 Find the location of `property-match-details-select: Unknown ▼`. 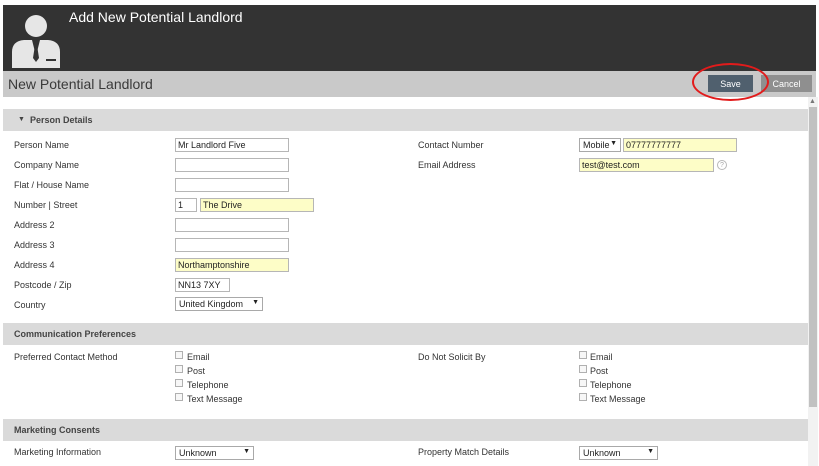

property-match-details-select: Unknown ▼ is located at coordinates (618, 453).